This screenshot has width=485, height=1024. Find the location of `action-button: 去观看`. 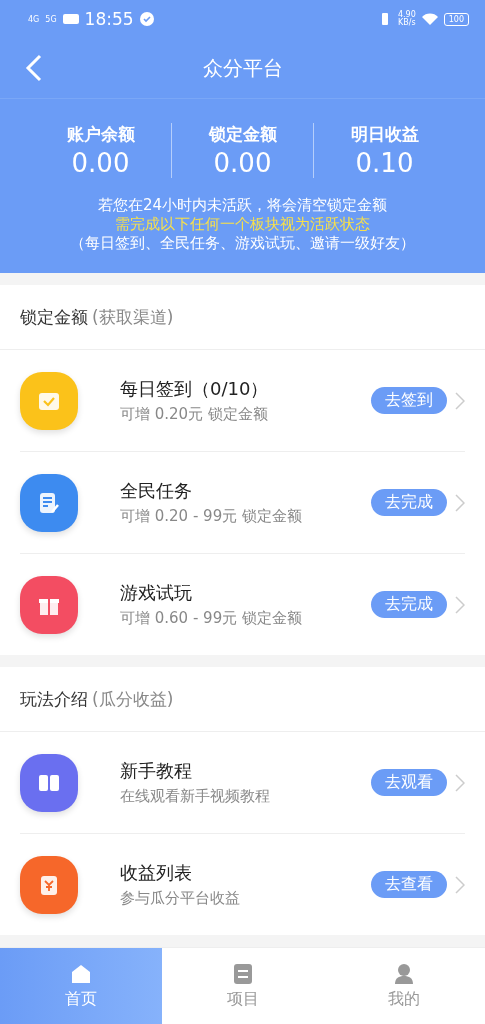

action-button: 去观看 is located at coordinates (409, 782).